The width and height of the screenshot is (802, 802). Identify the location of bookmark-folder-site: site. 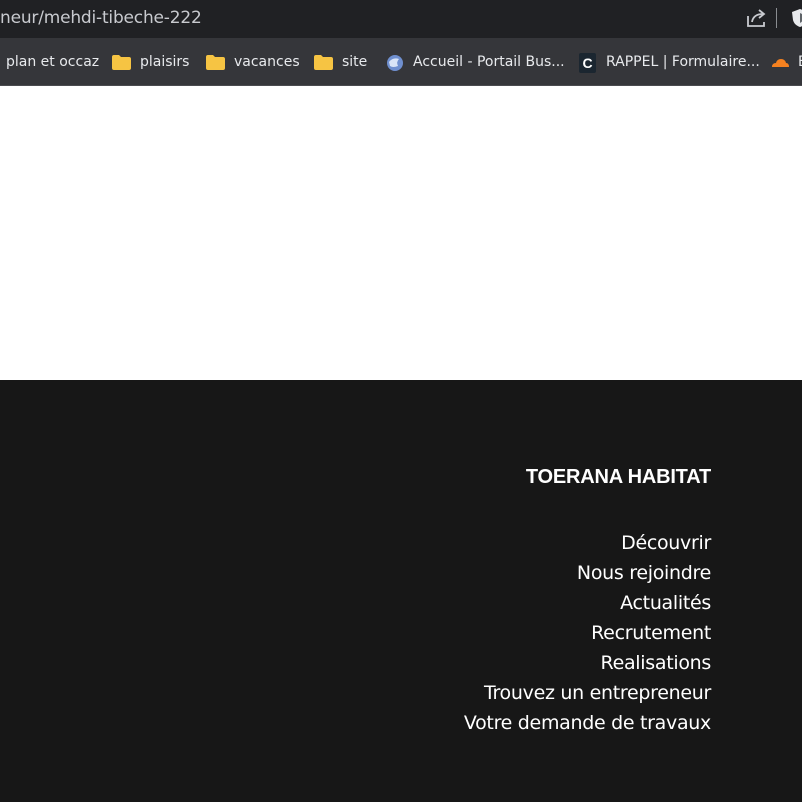
(340, 62).